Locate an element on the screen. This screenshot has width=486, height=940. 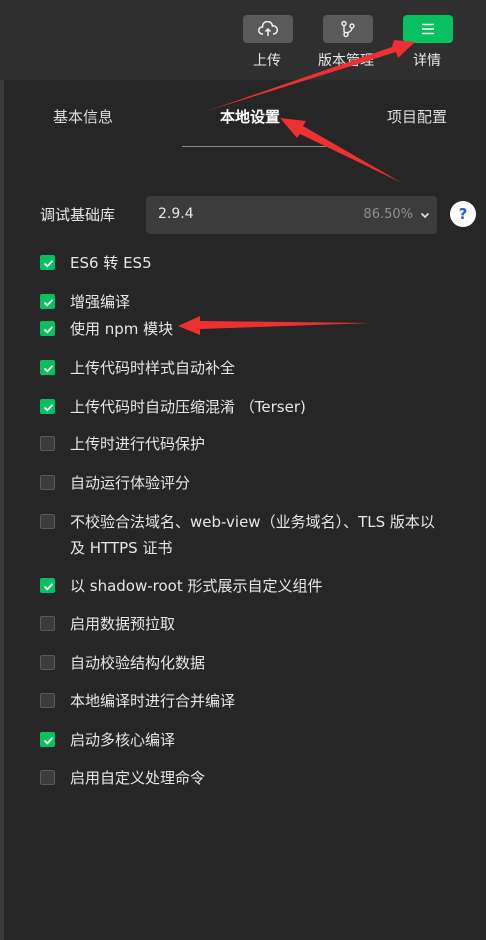
option-label: 自动校验结构化数据 is located at coordinates (138, 663).